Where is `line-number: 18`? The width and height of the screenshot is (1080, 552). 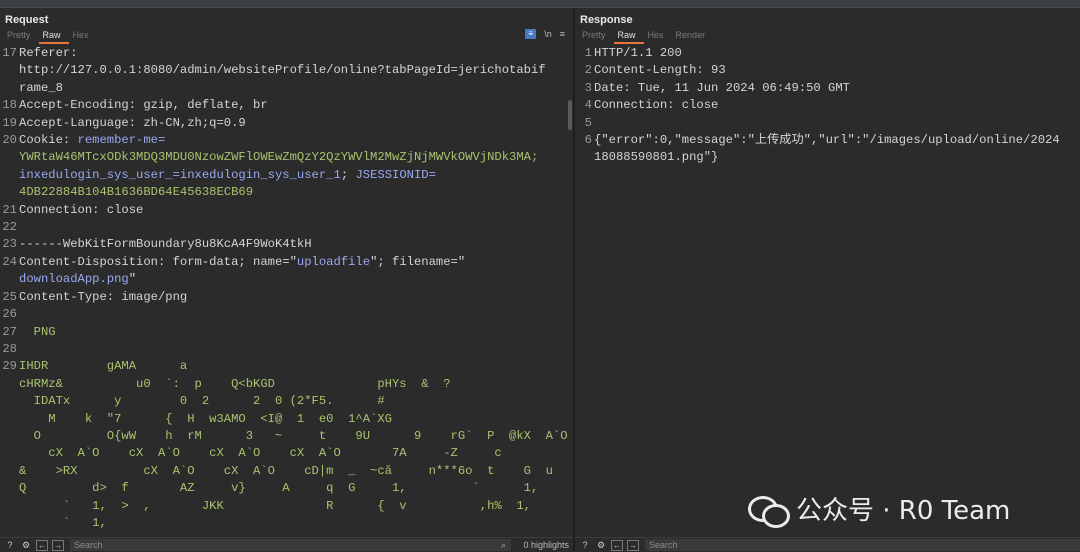
line-number: 18 is located at coordinates (9, 105).